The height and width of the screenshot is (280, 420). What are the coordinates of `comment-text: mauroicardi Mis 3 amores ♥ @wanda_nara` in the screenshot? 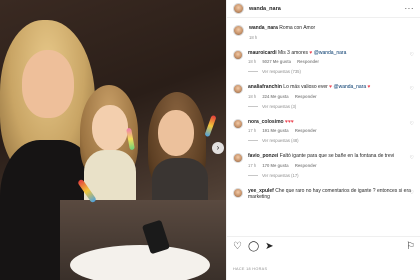 It's located at (331, 53).